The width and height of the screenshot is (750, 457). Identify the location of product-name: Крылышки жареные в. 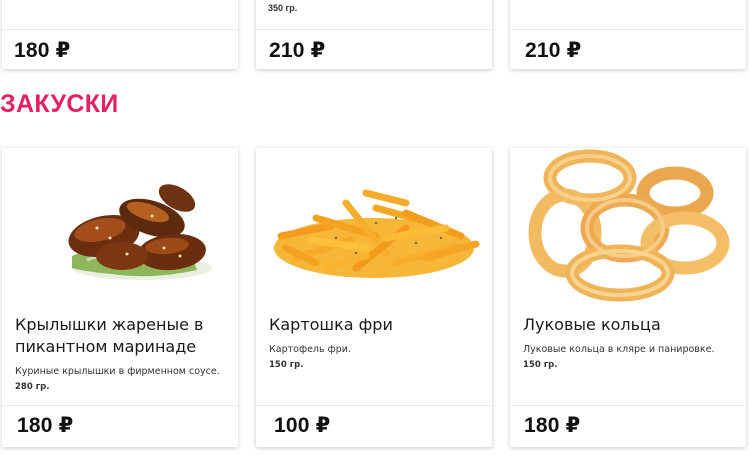
(109, 324).